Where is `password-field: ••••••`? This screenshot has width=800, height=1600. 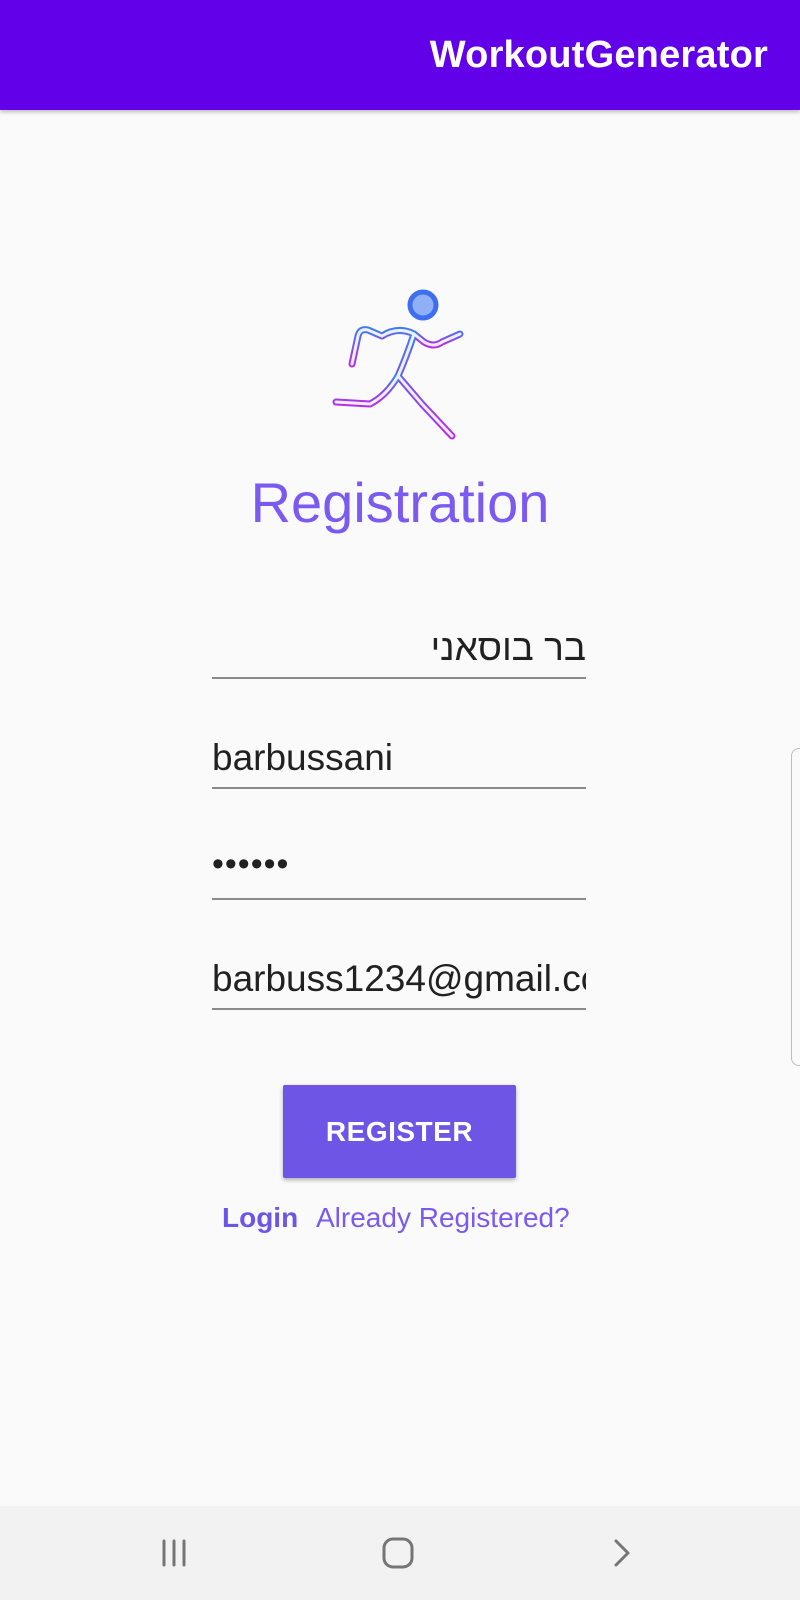 password-field: •••••• is located at coordinates (399, 869).